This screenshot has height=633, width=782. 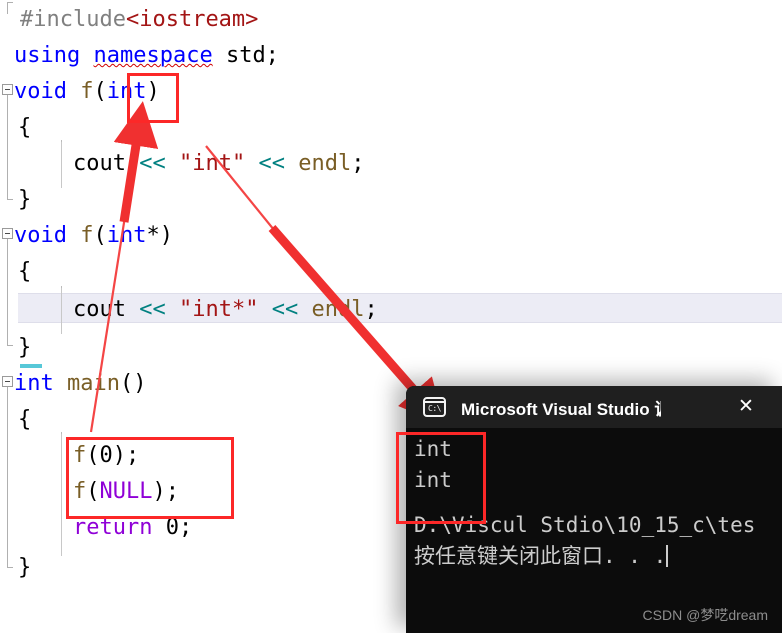 What do you see at coordinates (245, 55) in the screenshot?
I see `code-token: std;` at bounding box center [245, 55].